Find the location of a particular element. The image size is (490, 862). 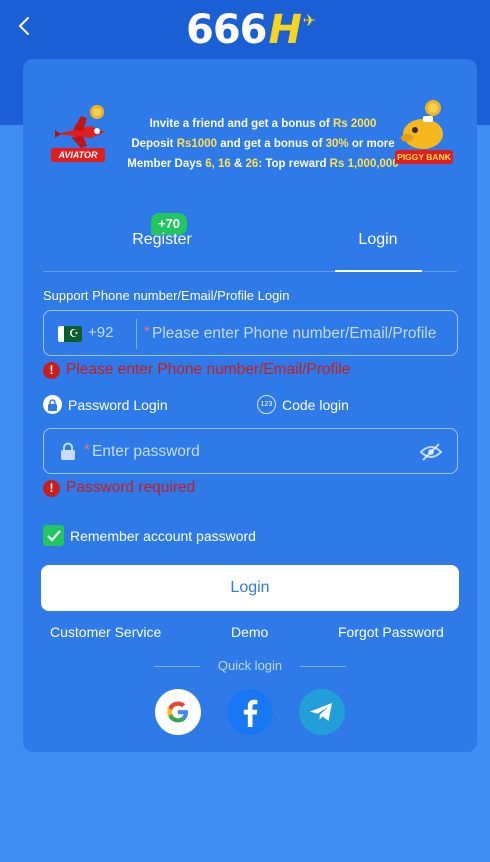

telegram-icon is located at coordinates (321, 712).